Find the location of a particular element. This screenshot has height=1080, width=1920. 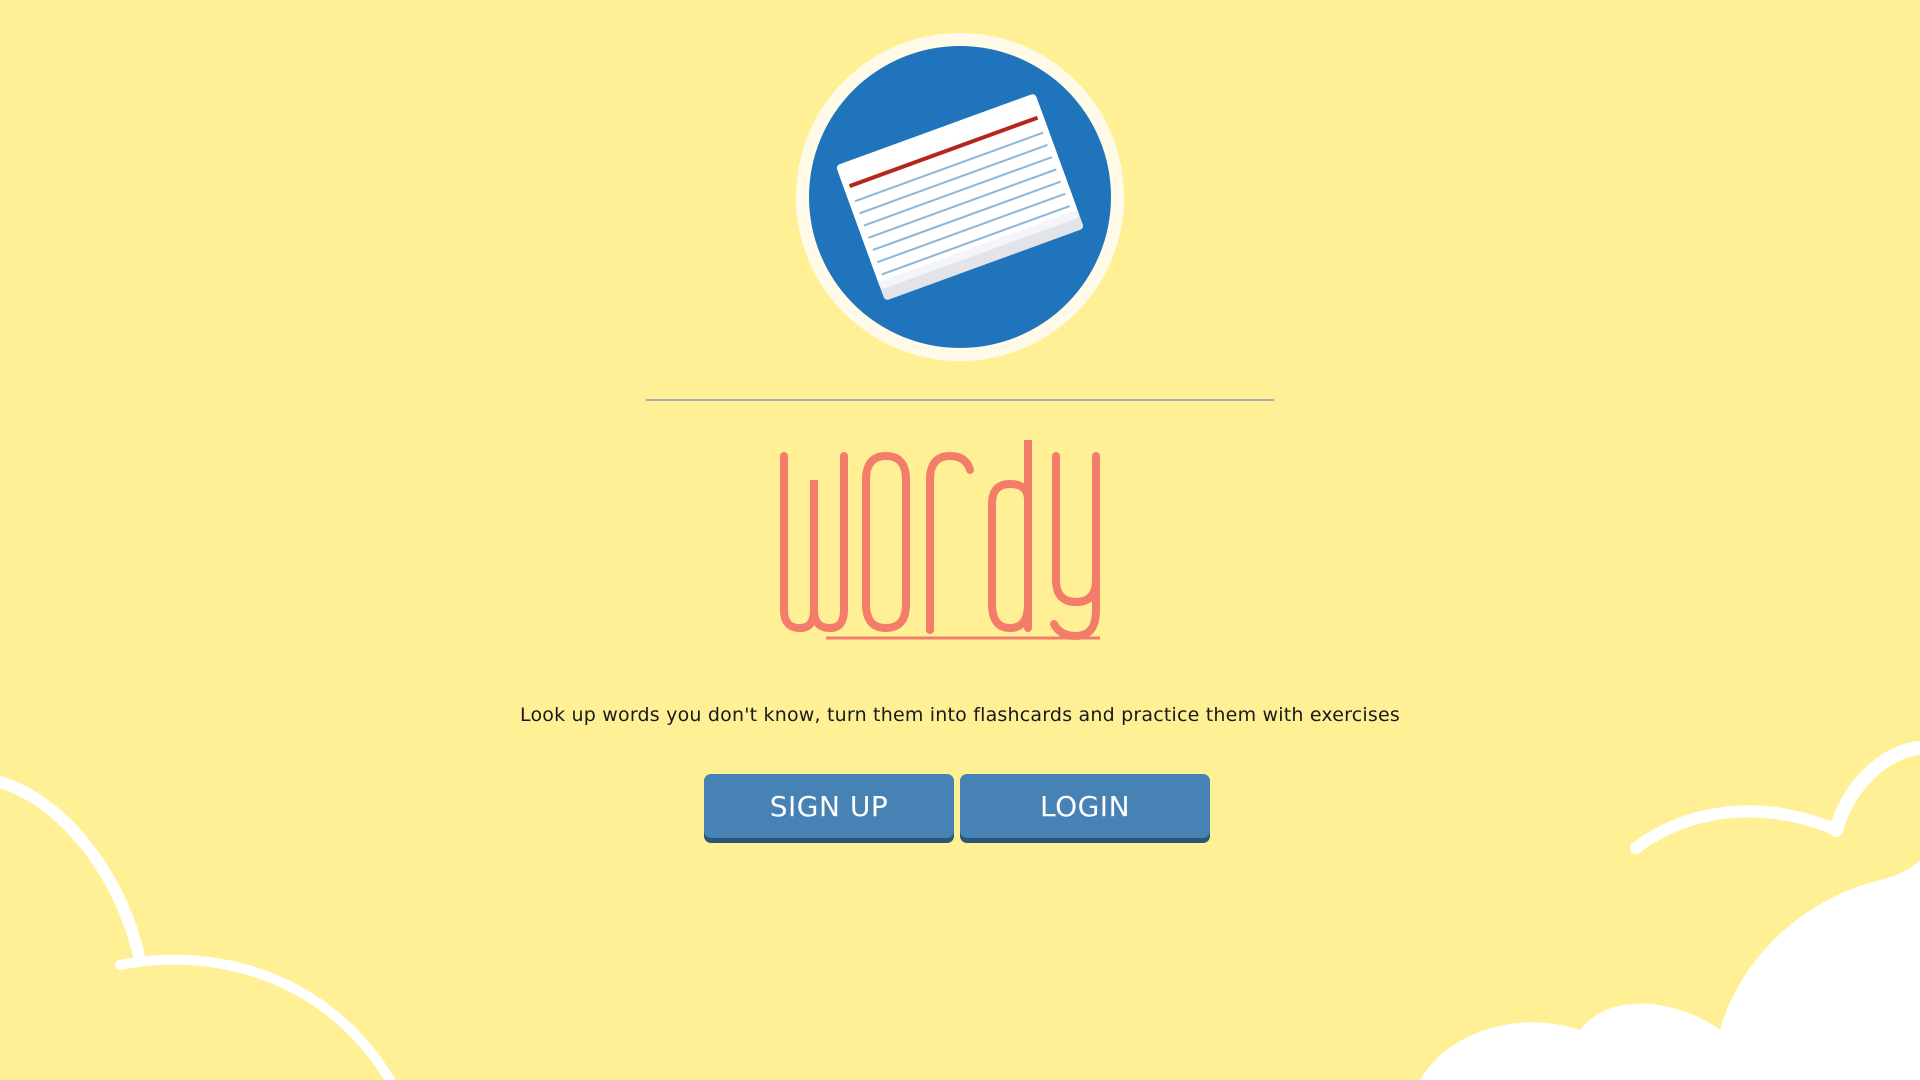

brand-name-text: wordy is located at coordinates (959, 559).